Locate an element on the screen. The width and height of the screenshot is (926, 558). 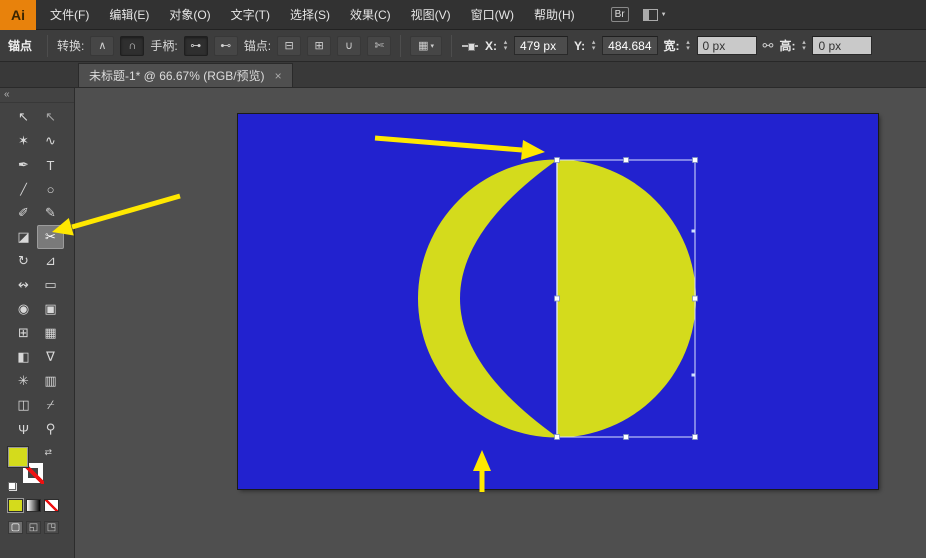
workspace-switcher-button: ▼ is located at coordinates (654, 14).